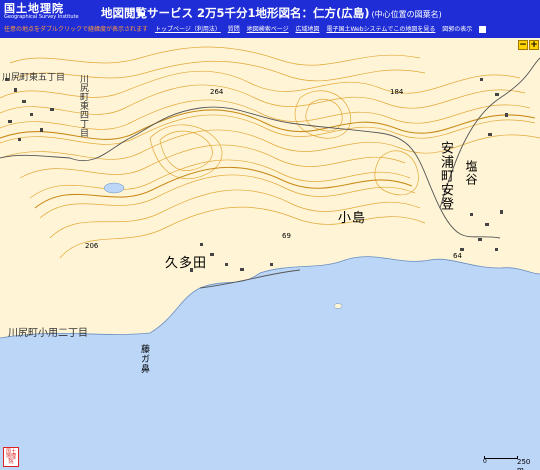 This screenshot has height=470, width=540. What do you see at coordinates (286, 236) in the screenshot?
I see `elevation-69: 69` at bounding box center [286, 236].